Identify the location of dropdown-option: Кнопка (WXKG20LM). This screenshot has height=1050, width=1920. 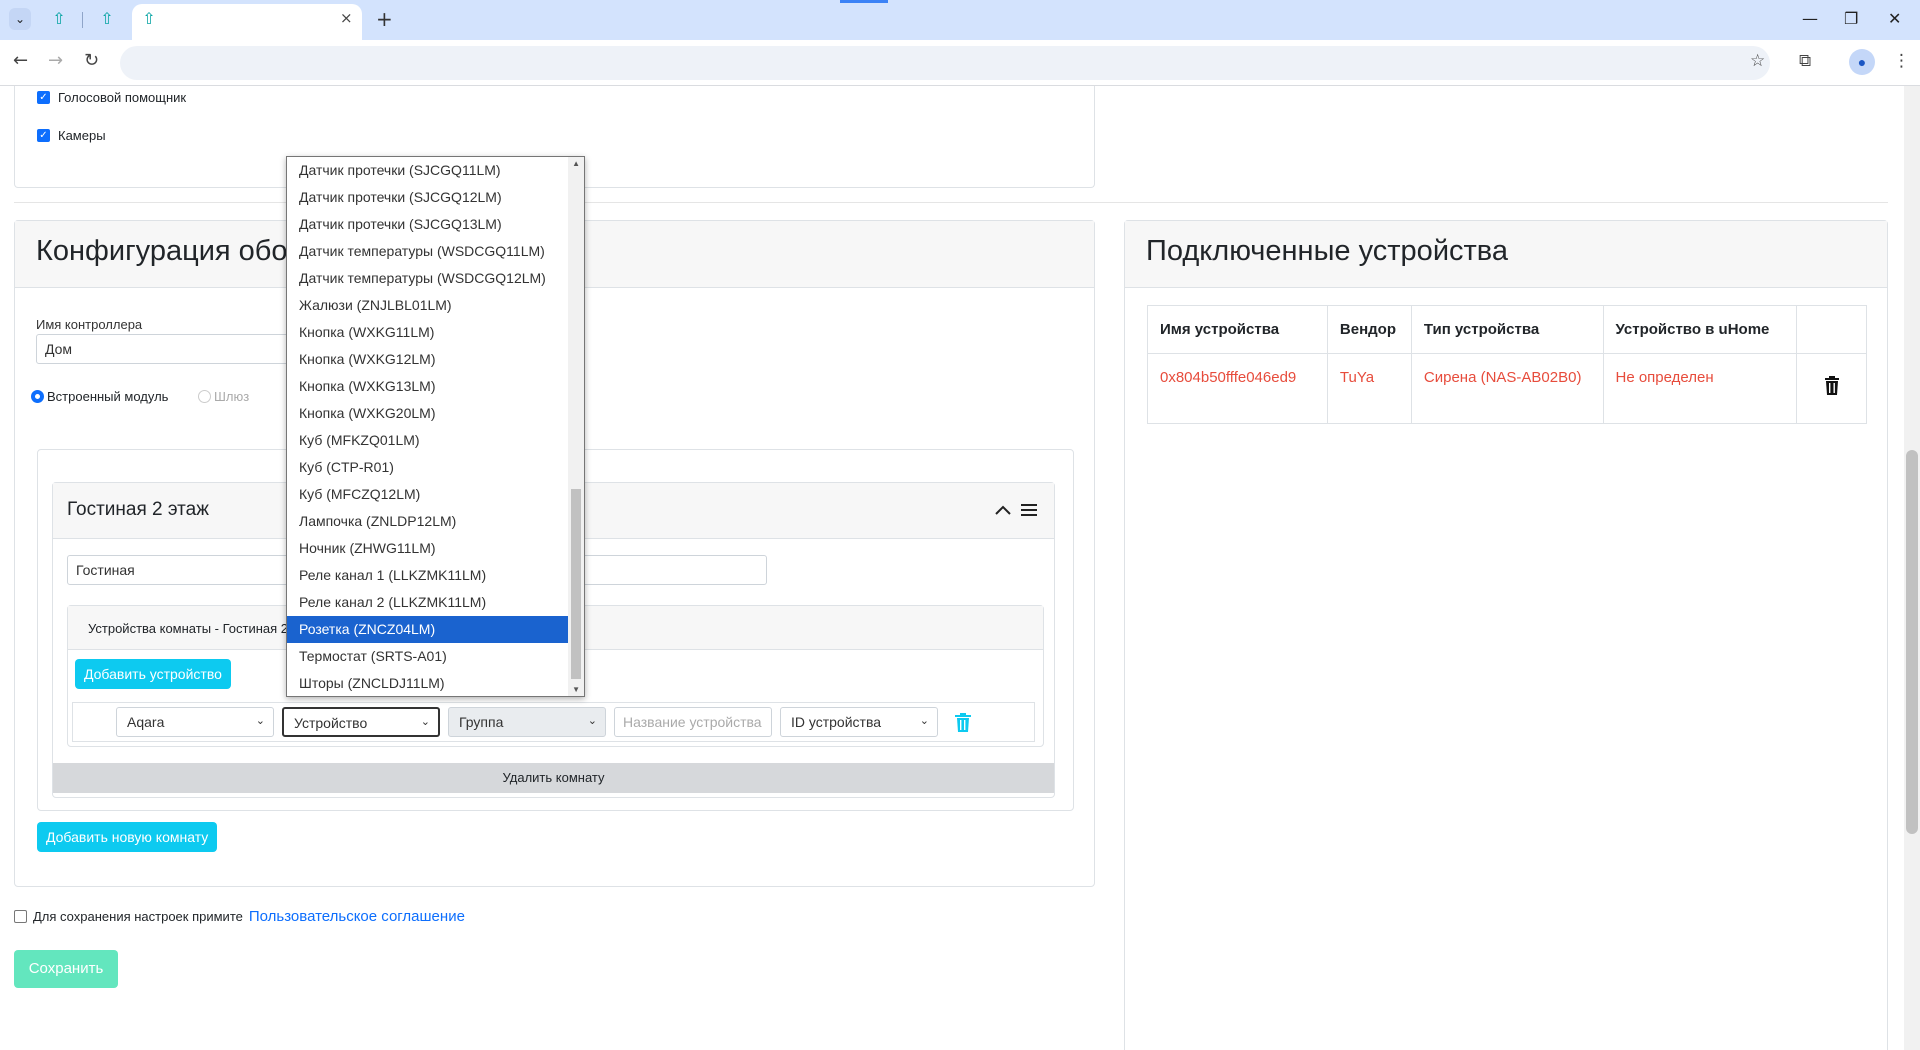
(428, 413).